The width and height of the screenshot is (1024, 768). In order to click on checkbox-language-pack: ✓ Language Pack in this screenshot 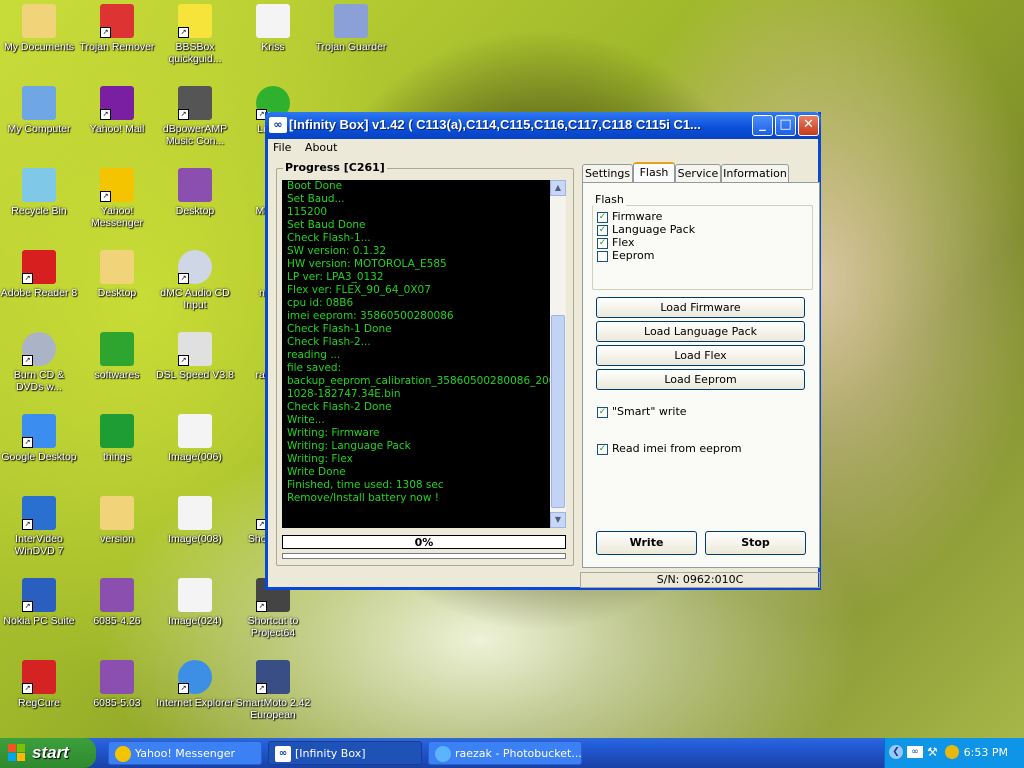, I will do `click(646, 229)`.